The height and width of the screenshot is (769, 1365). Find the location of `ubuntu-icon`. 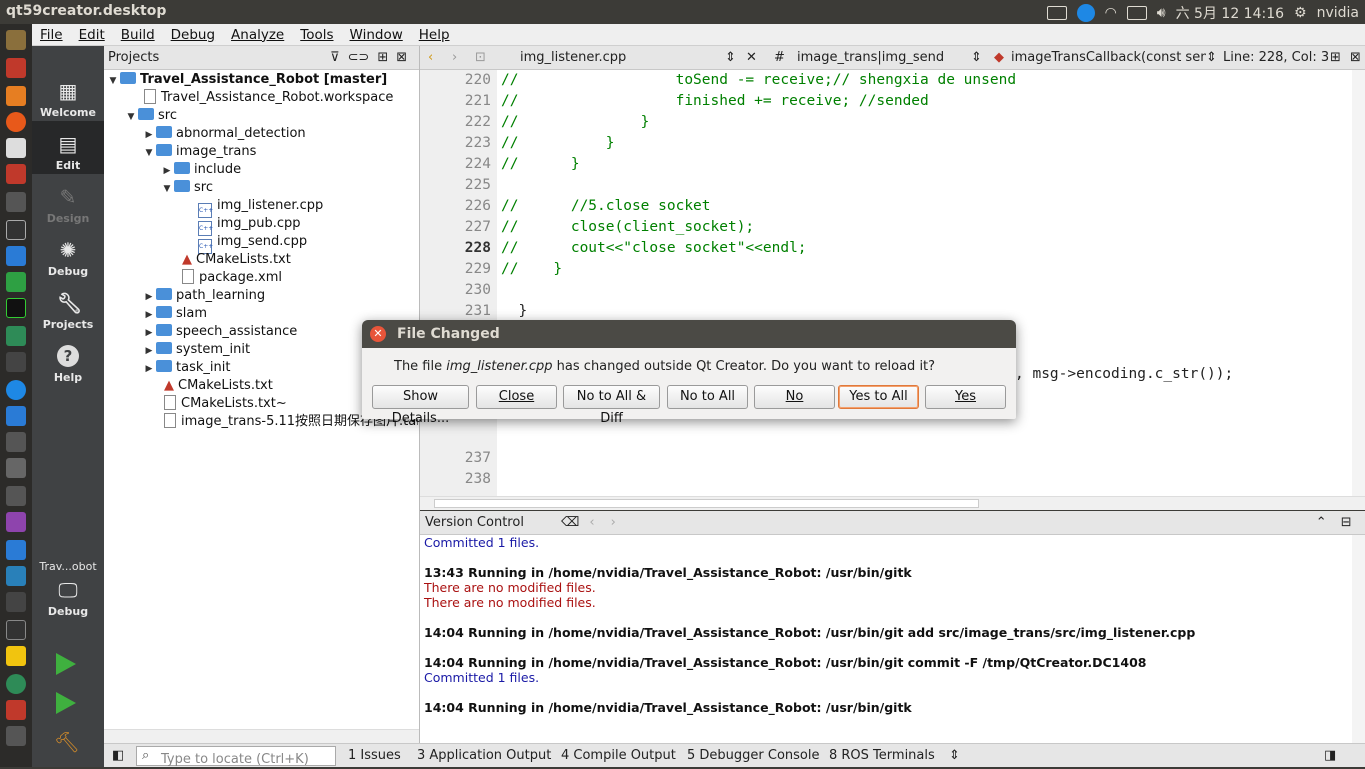

ubuntu-icon is located at coordinates (16, 40).